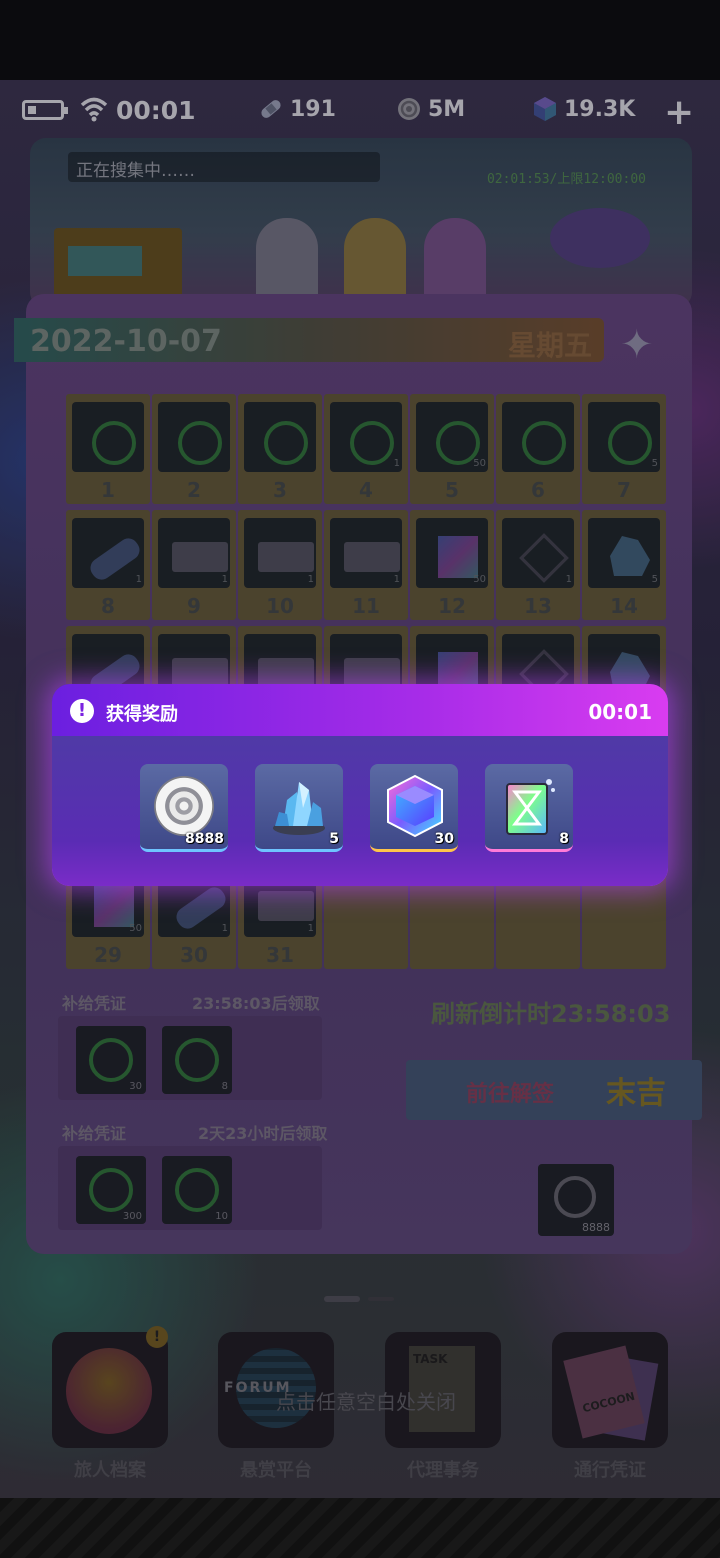  I want to click on cube-icon, so click(415, 806).